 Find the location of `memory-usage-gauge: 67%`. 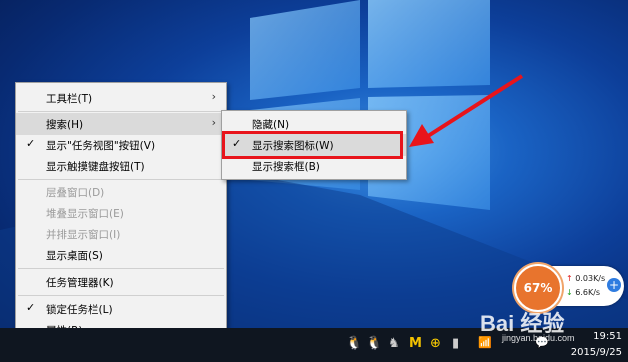

memory-usage-gauge: 67% is located at coordinates (538, 288).